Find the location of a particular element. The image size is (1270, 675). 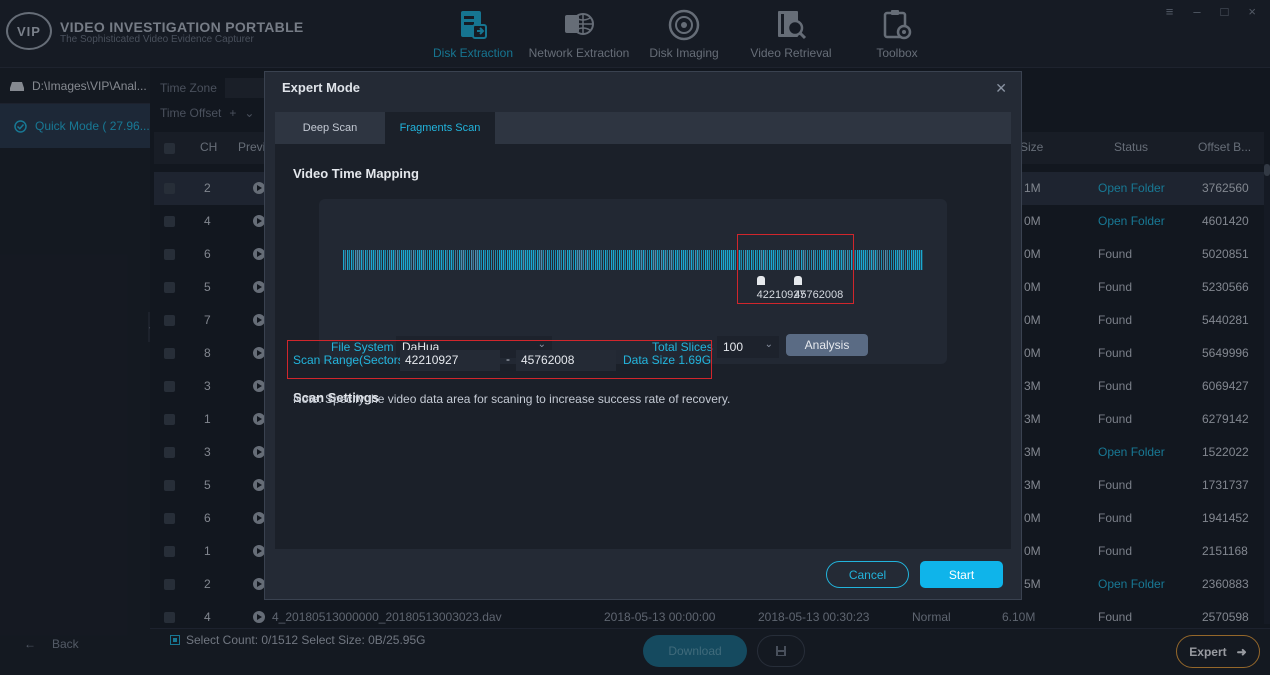

data-size-label: Data Size 1.69G is located at coordinates (667, 360).